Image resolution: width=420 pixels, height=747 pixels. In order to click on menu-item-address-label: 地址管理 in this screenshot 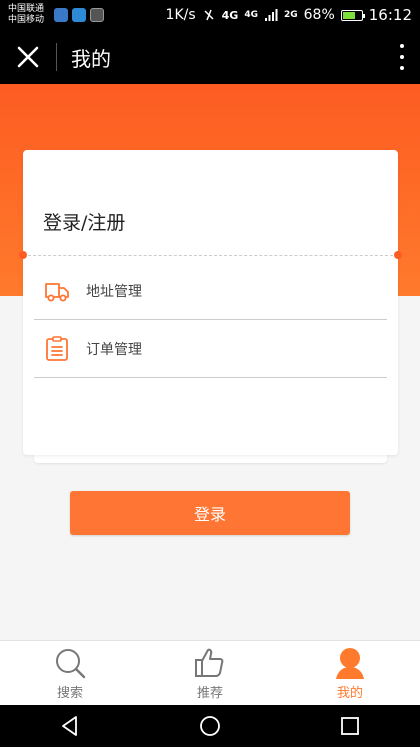, I will do `click(114, 291)`.